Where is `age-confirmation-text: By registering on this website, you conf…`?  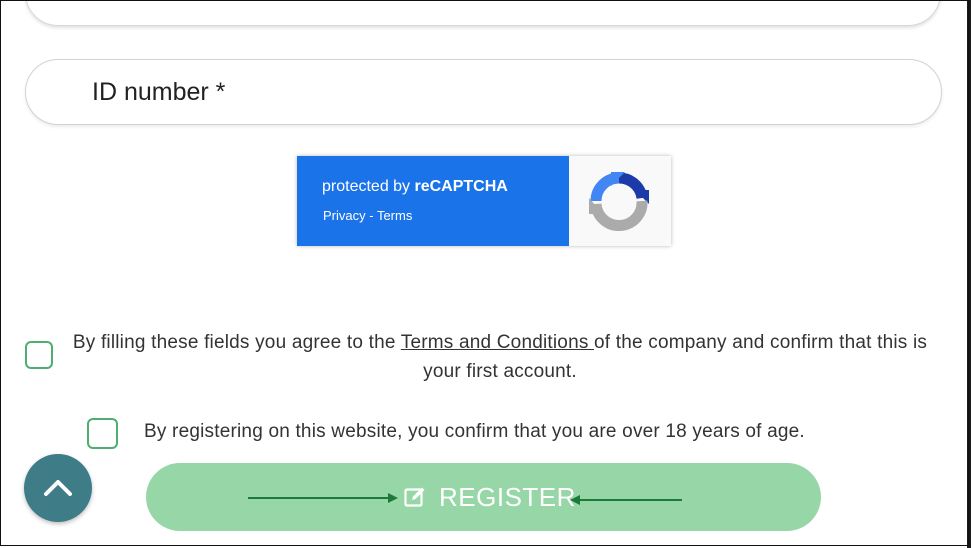 age-confirmation-text: By registering on this website, you conf… is located at coordinates (474, 431).